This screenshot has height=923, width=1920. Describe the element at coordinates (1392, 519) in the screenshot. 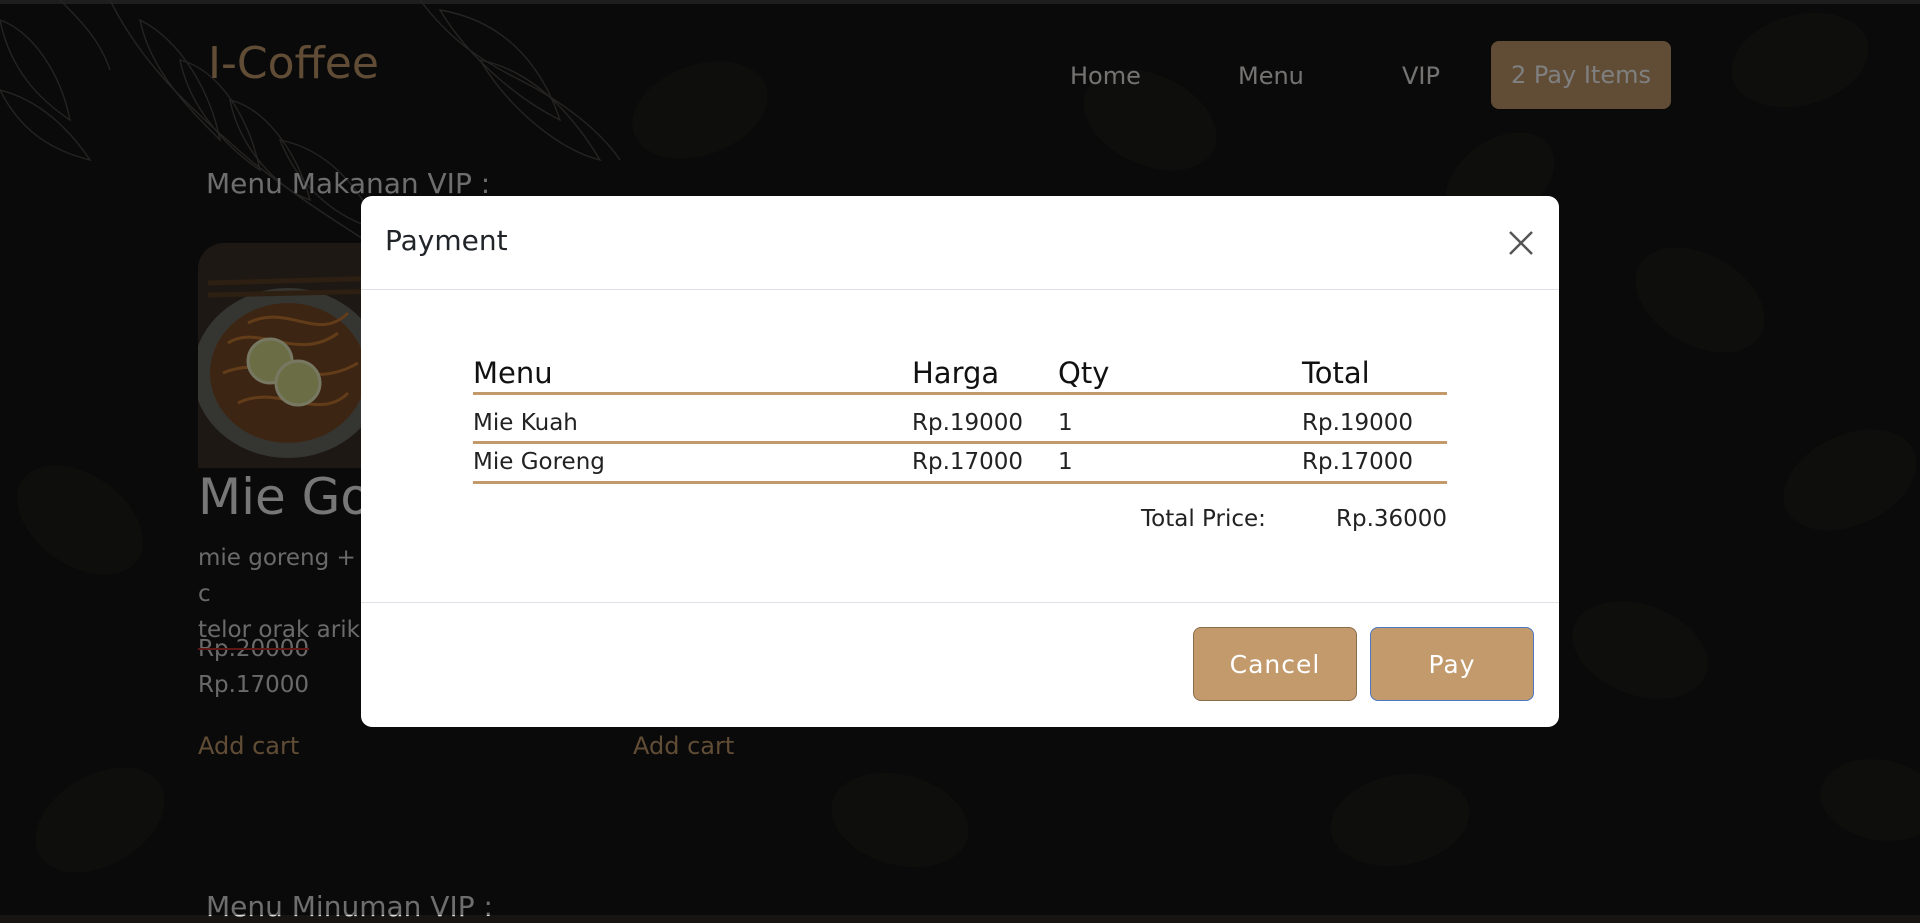

I see `total-price-value: Rp.36000` at that location.